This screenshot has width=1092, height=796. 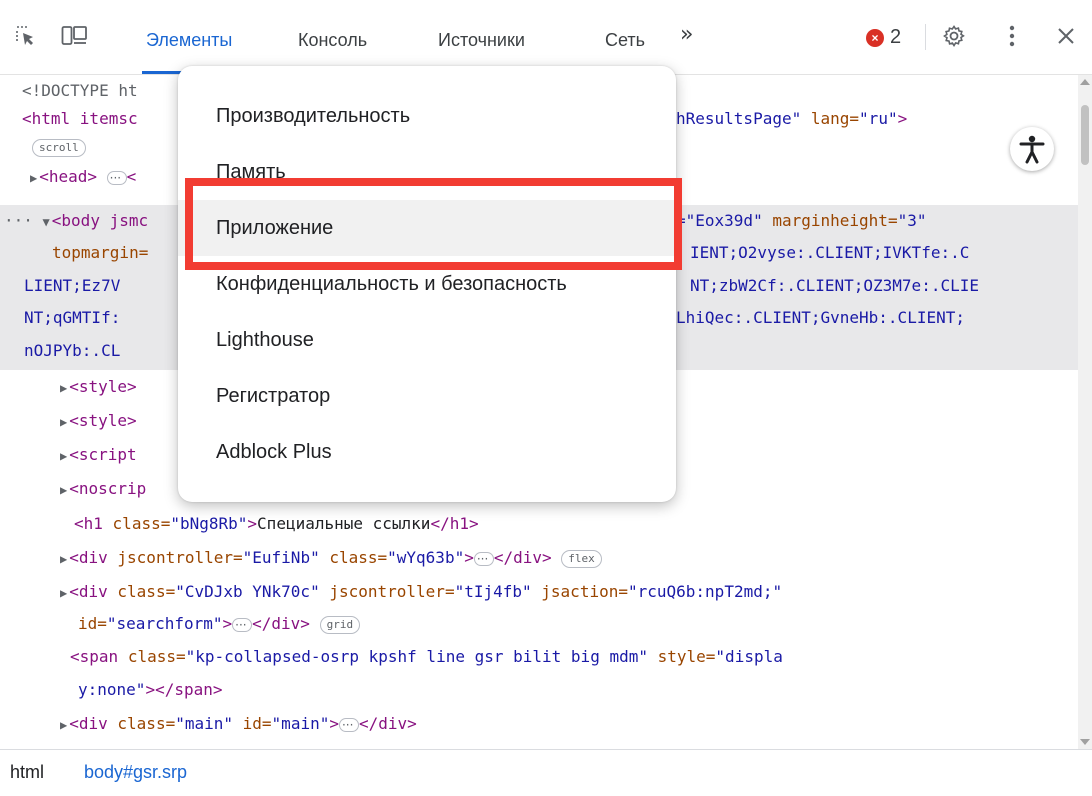 I want to click on html-open-tag: <html itemsc, so click(x=80, y=118).